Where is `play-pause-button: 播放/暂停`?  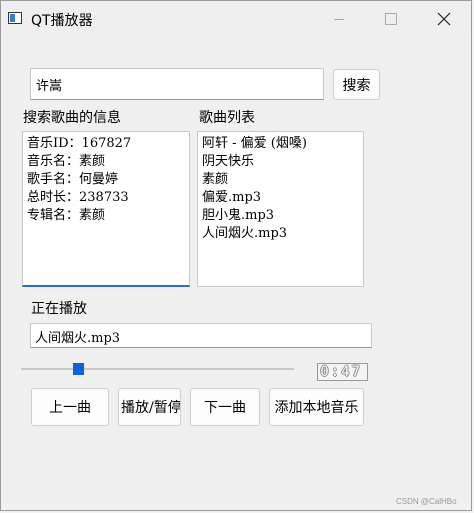 play-pause-button: 播放/暂停 is located at coordinates (149, 407).